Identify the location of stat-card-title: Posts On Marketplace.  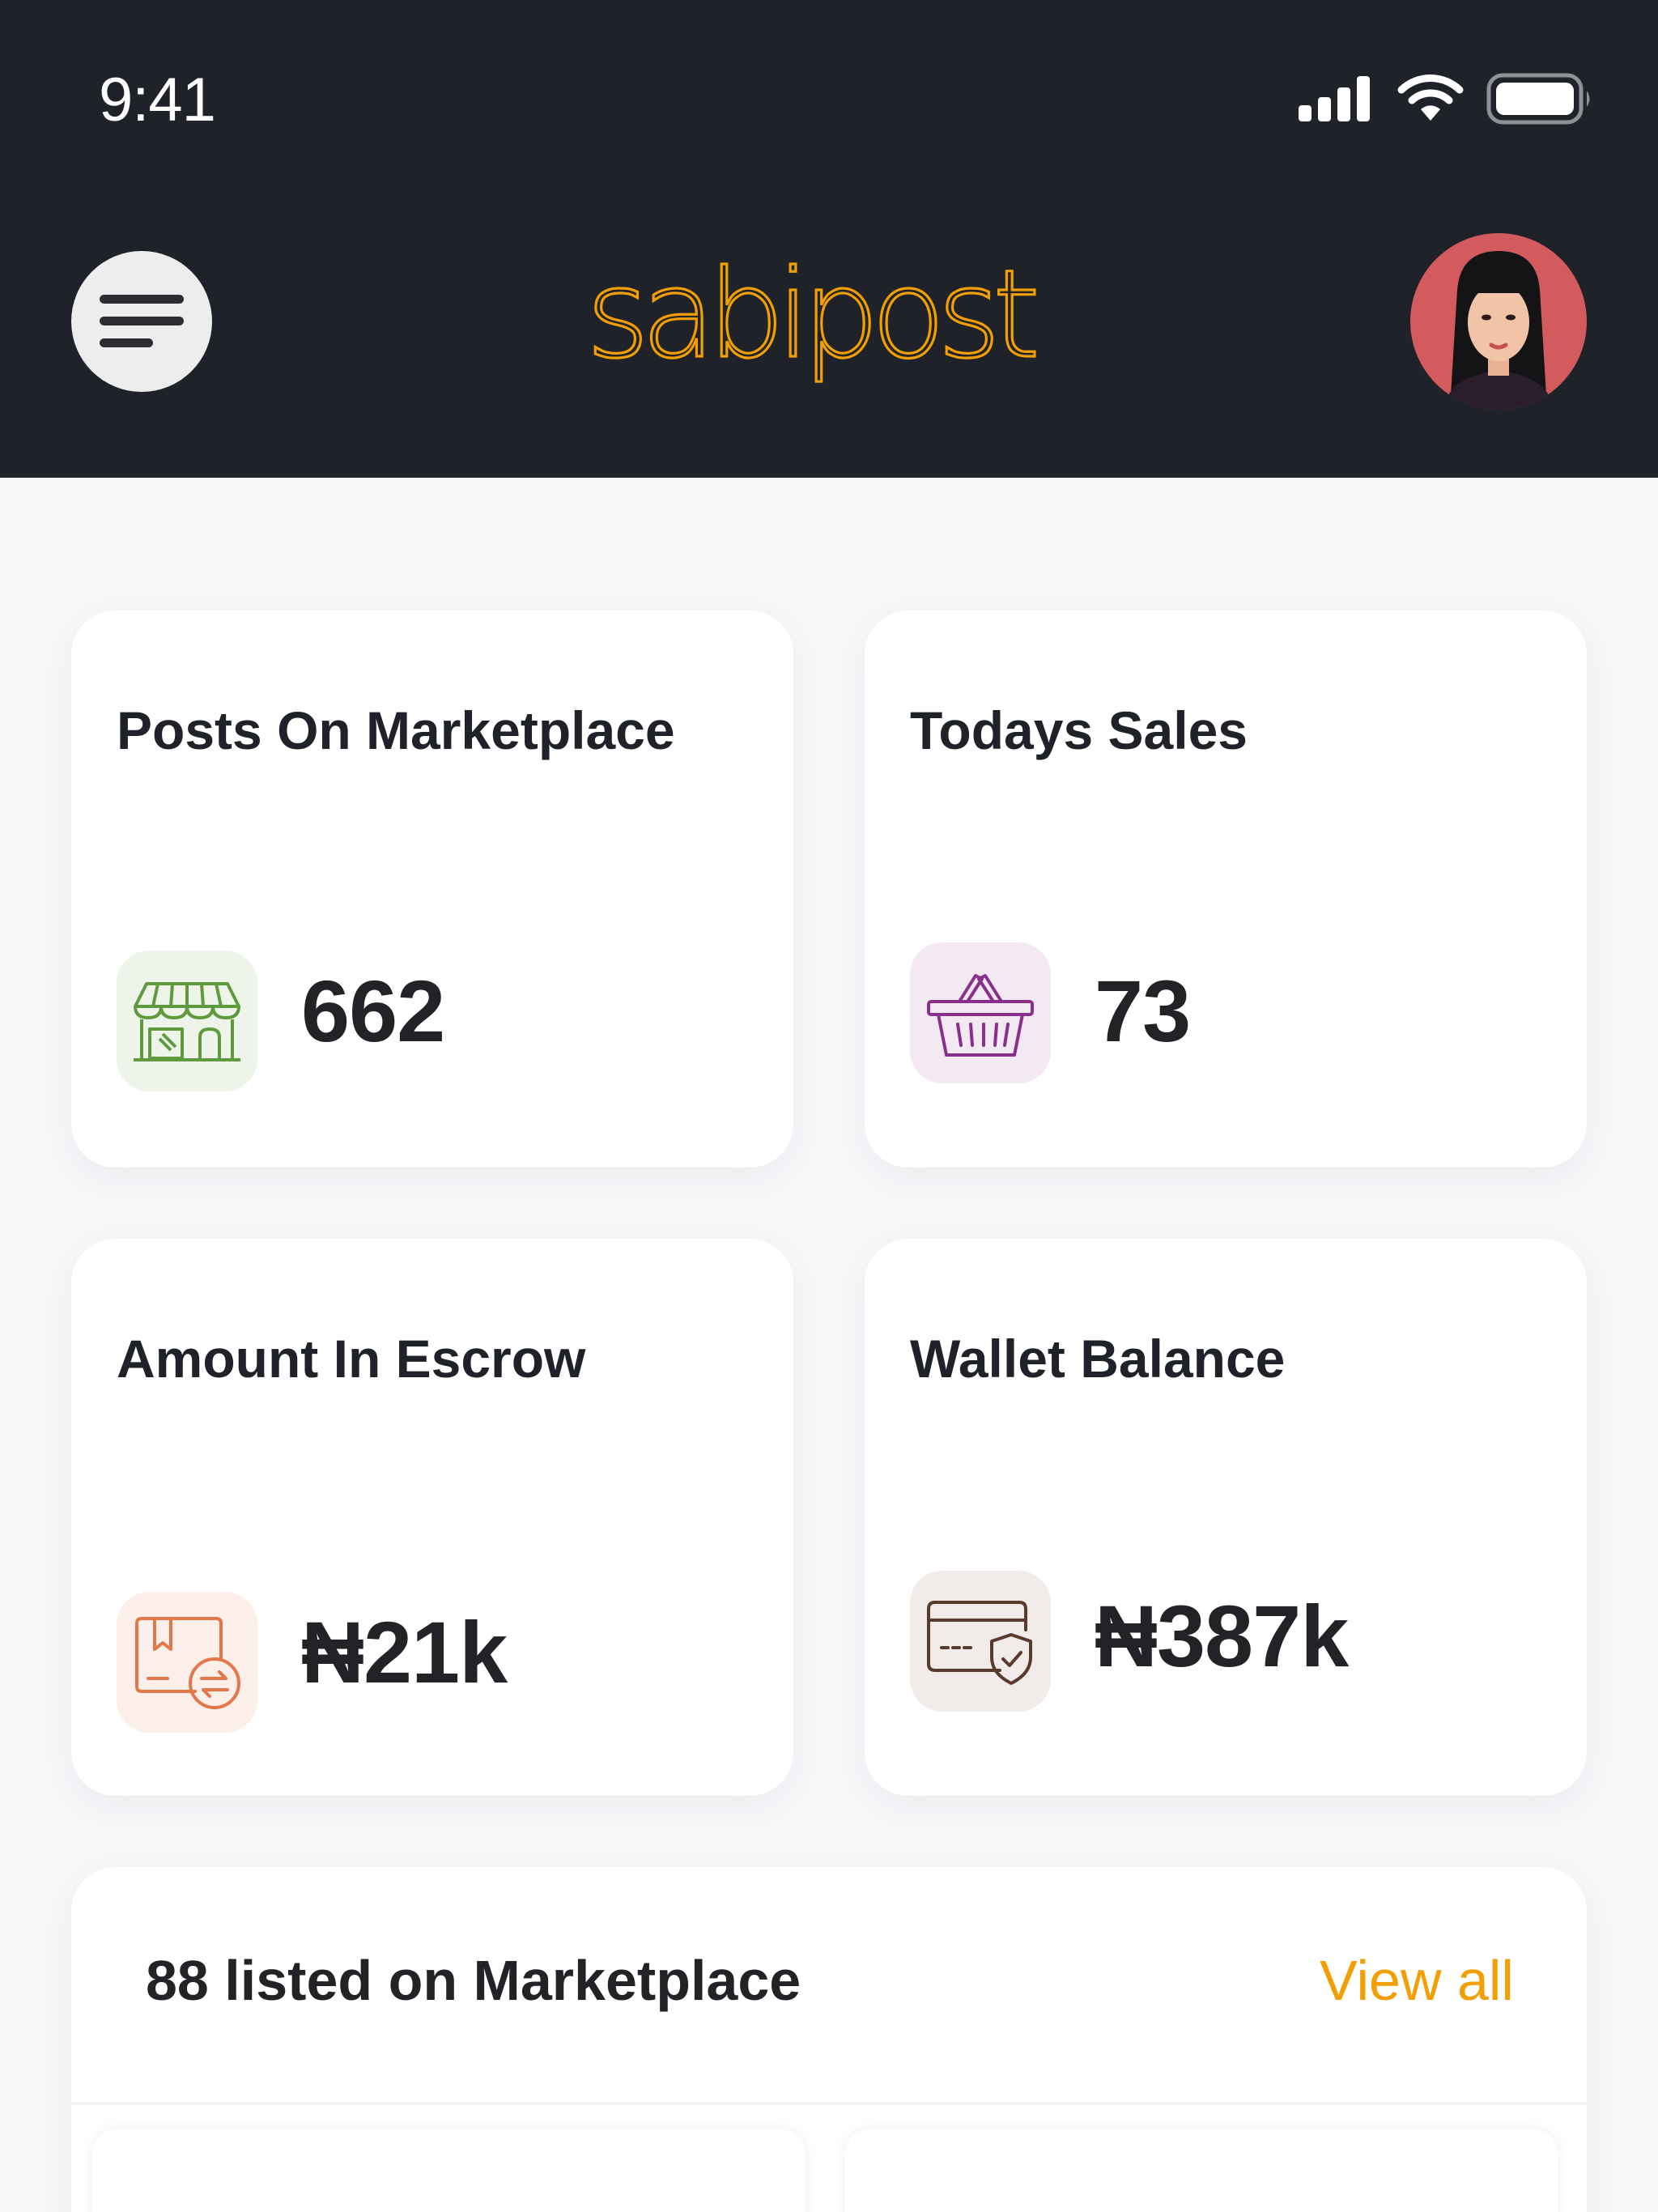
(396, 730).